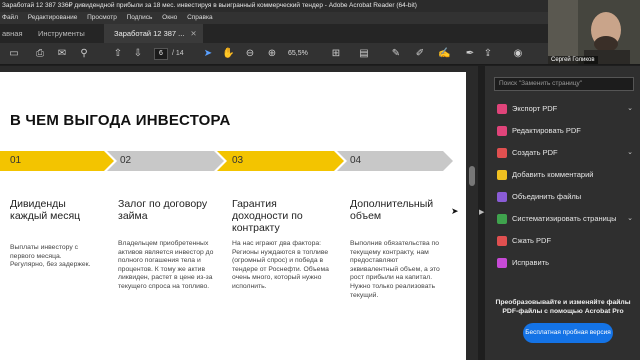 The width and height of the screenshot is (640, 360). What do you see at coordinates (178, 53) in the screenshot?
I see `page-total: / 14` at bounding box center [178, 53].